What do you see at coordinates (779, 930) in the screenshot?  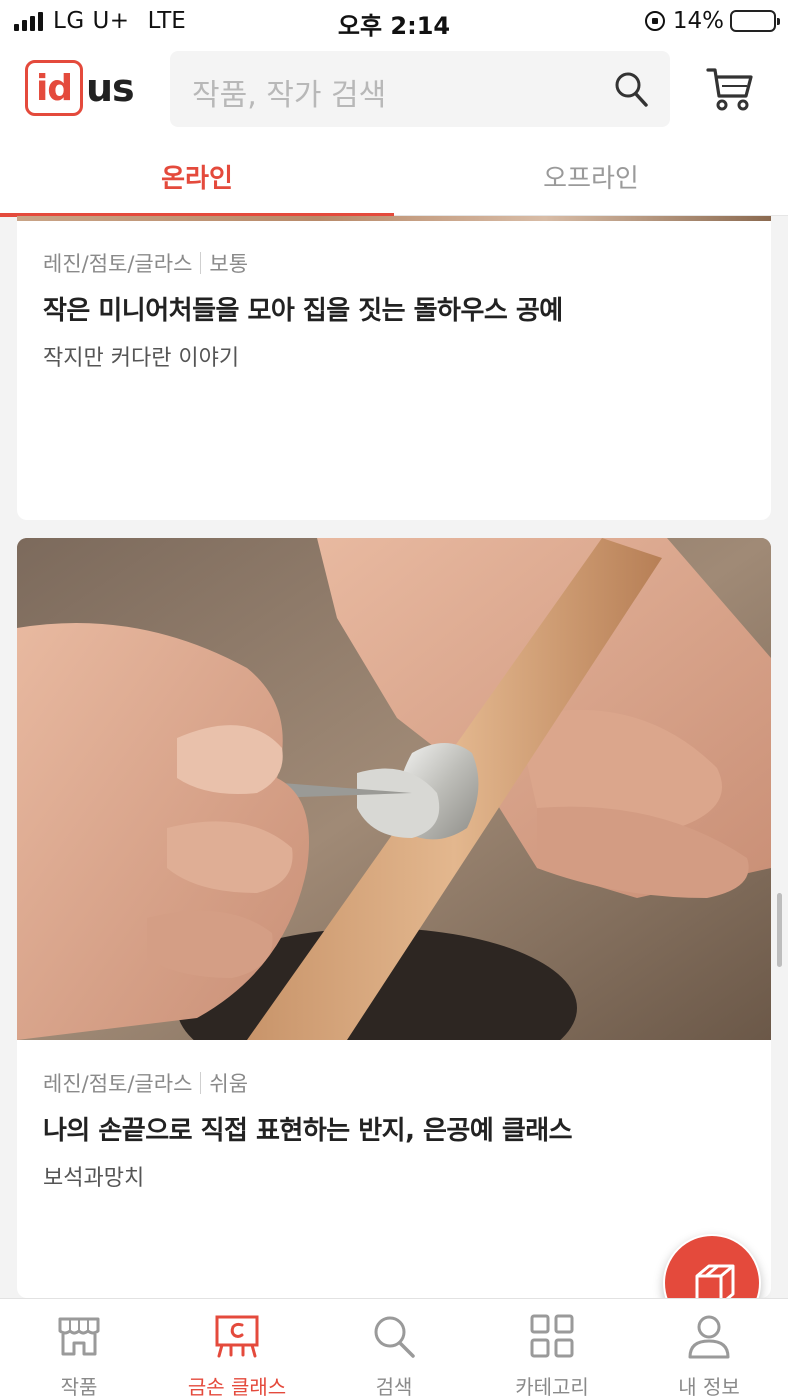 I see `scroll-indicator` at bounding box center [779, 930].